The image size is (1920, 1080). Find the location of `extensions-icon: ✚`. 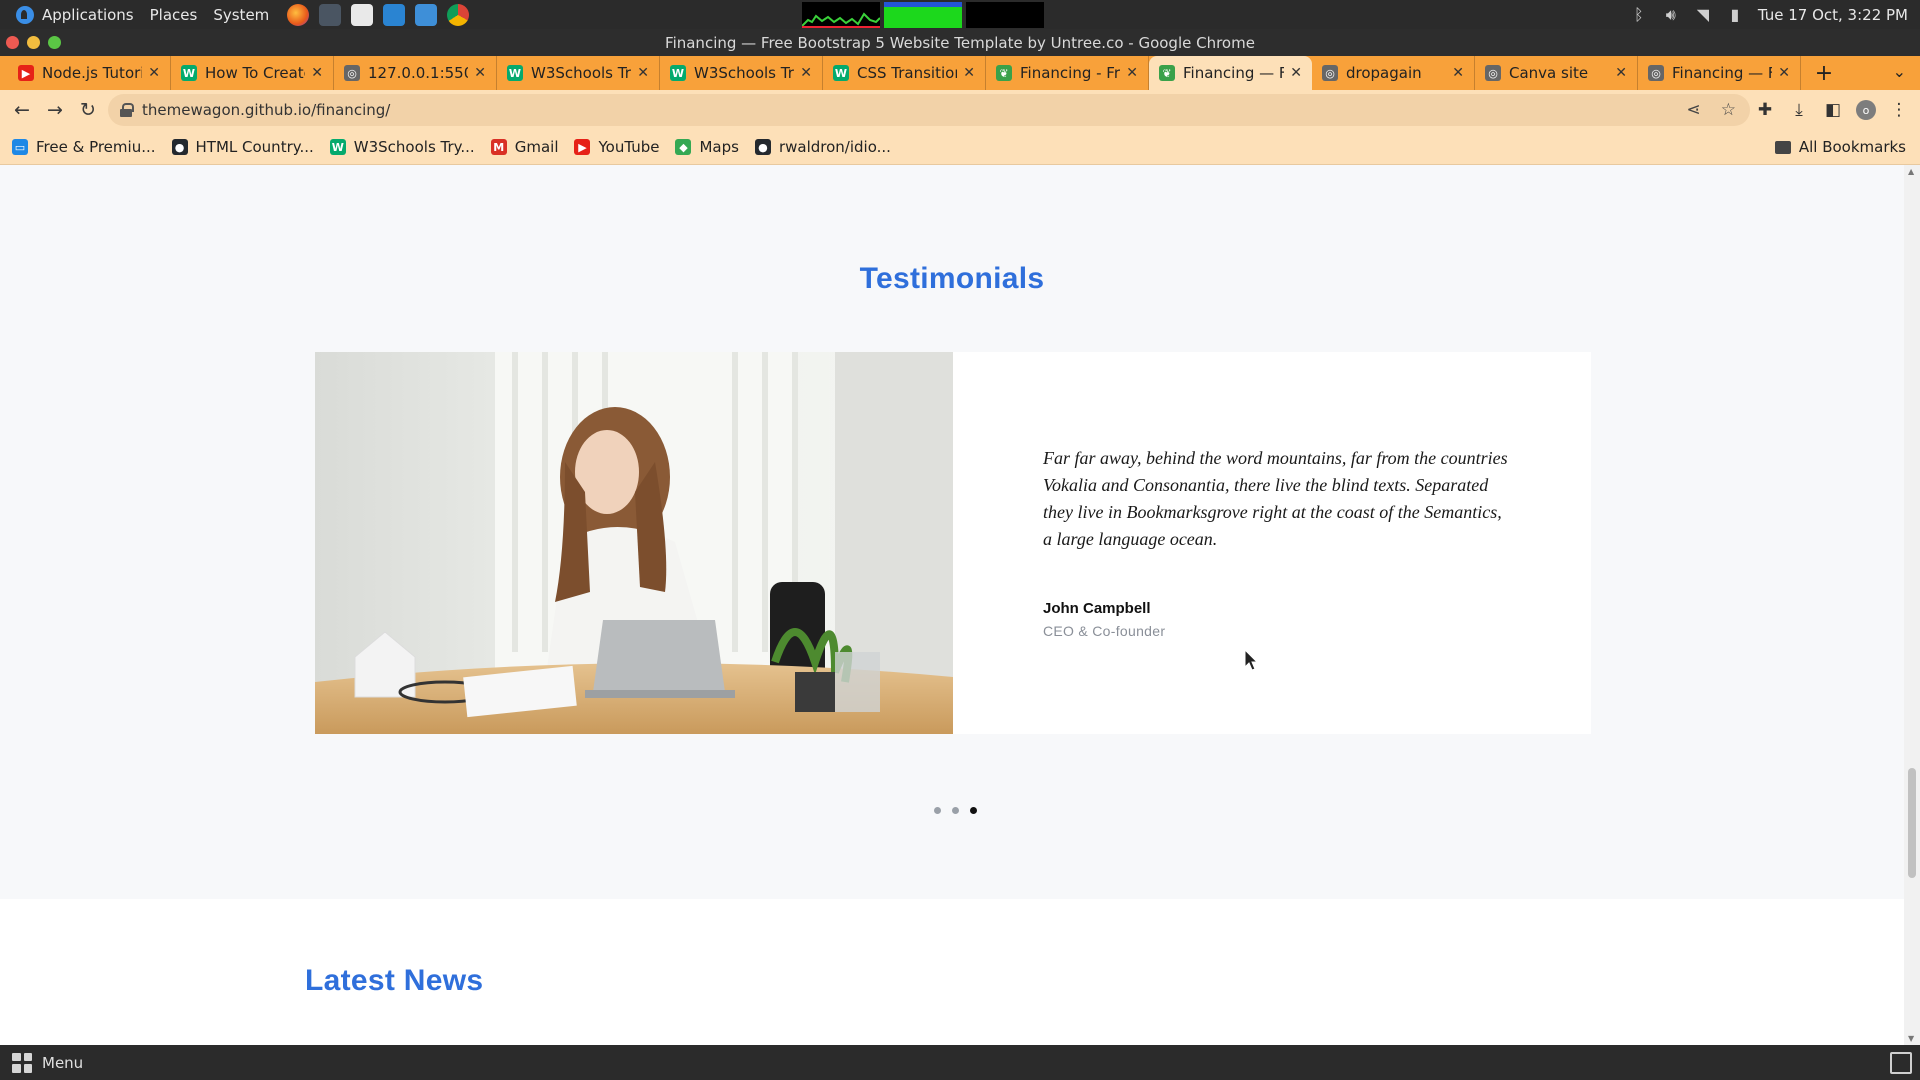

extensions-icon: ✚ is located at coordinates (1765, 110).